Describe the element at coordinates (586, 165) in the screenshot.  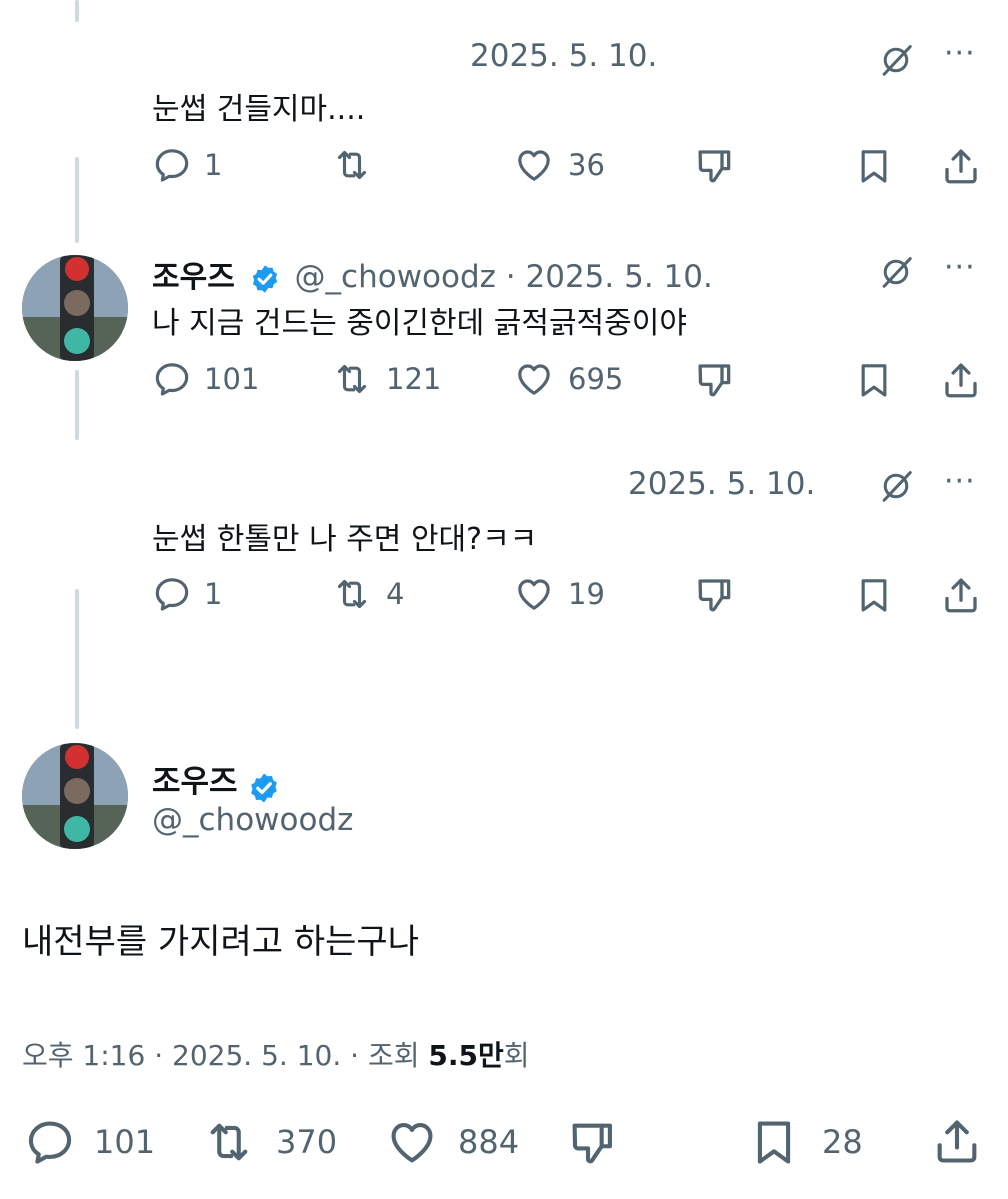
I see `like-count: 36` at that location.